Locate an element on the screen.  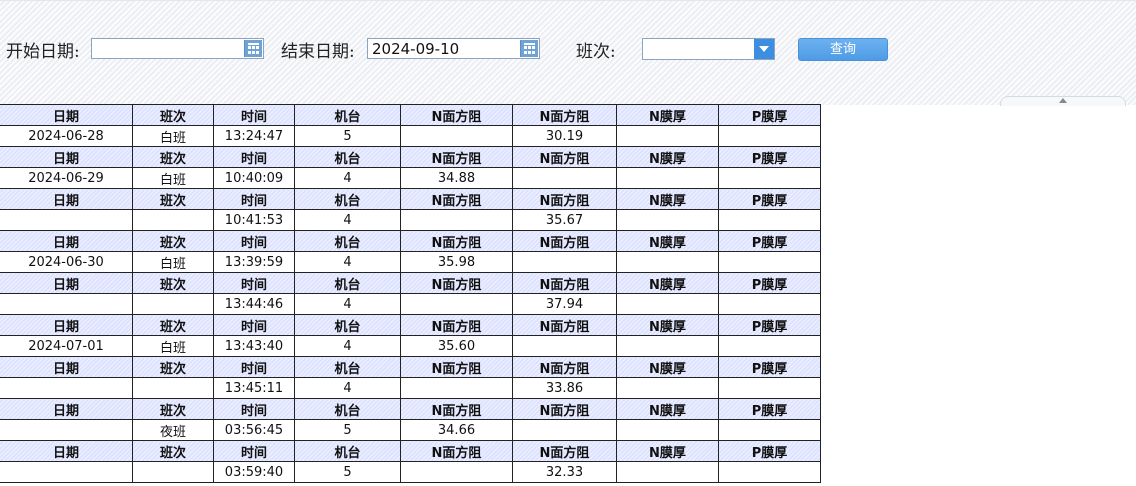
table-row: 夜班 03:56:45 5 34.66 is located at coordinates (410, 430).